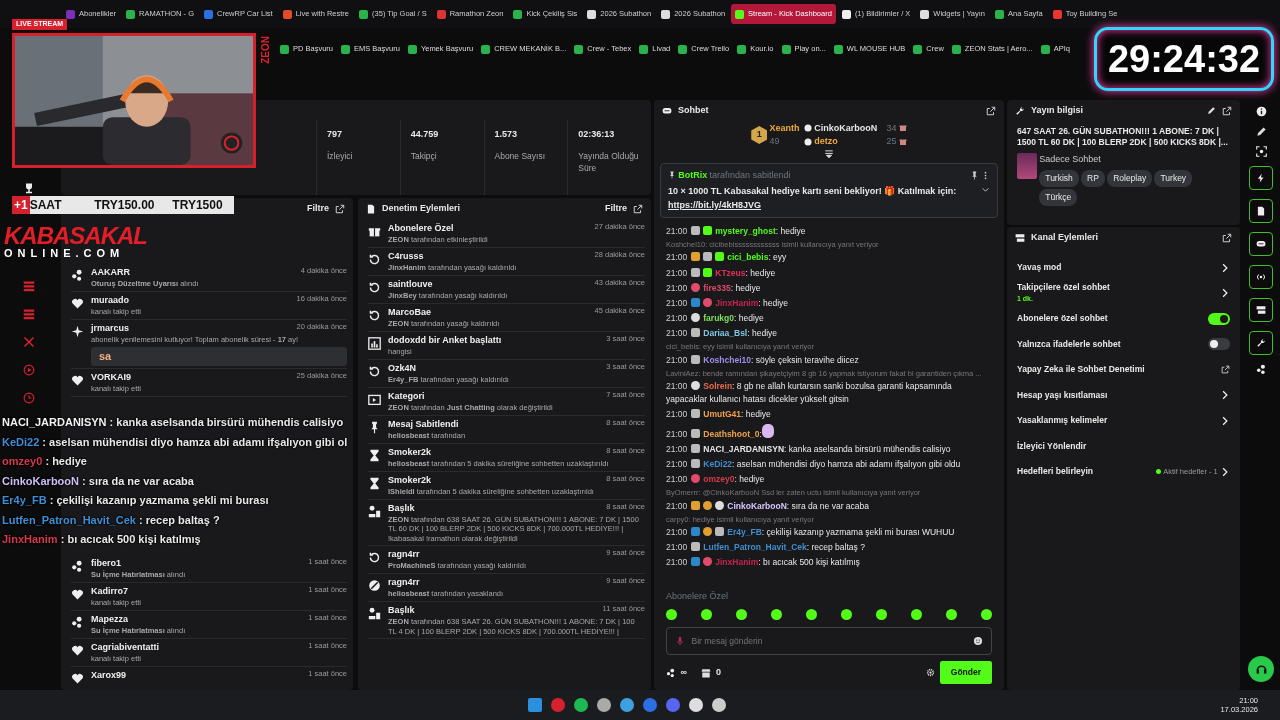 Image resolution: width=1280 pixels, height=720 pixels. I want to click on username: VORKAI9, so click(111, 377).